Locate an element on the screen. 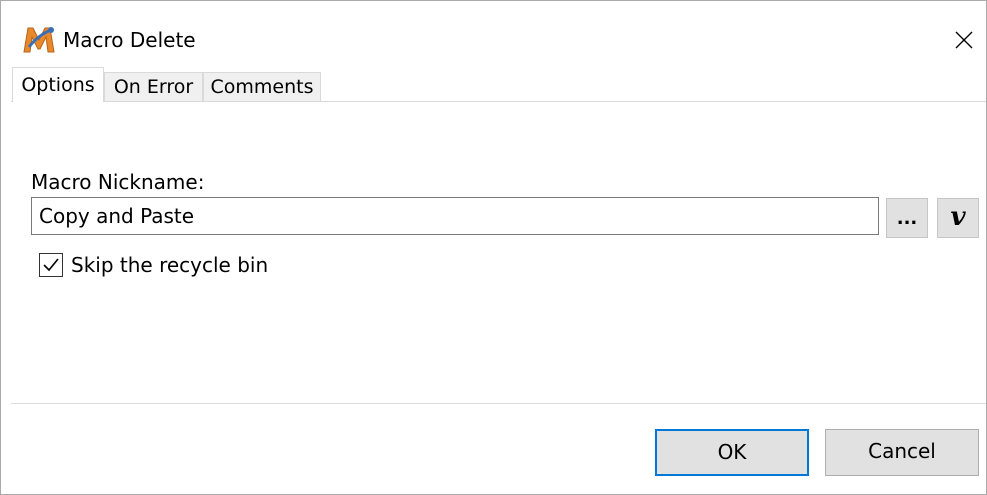  tab-options: Options is located at coordinates (58, 84).